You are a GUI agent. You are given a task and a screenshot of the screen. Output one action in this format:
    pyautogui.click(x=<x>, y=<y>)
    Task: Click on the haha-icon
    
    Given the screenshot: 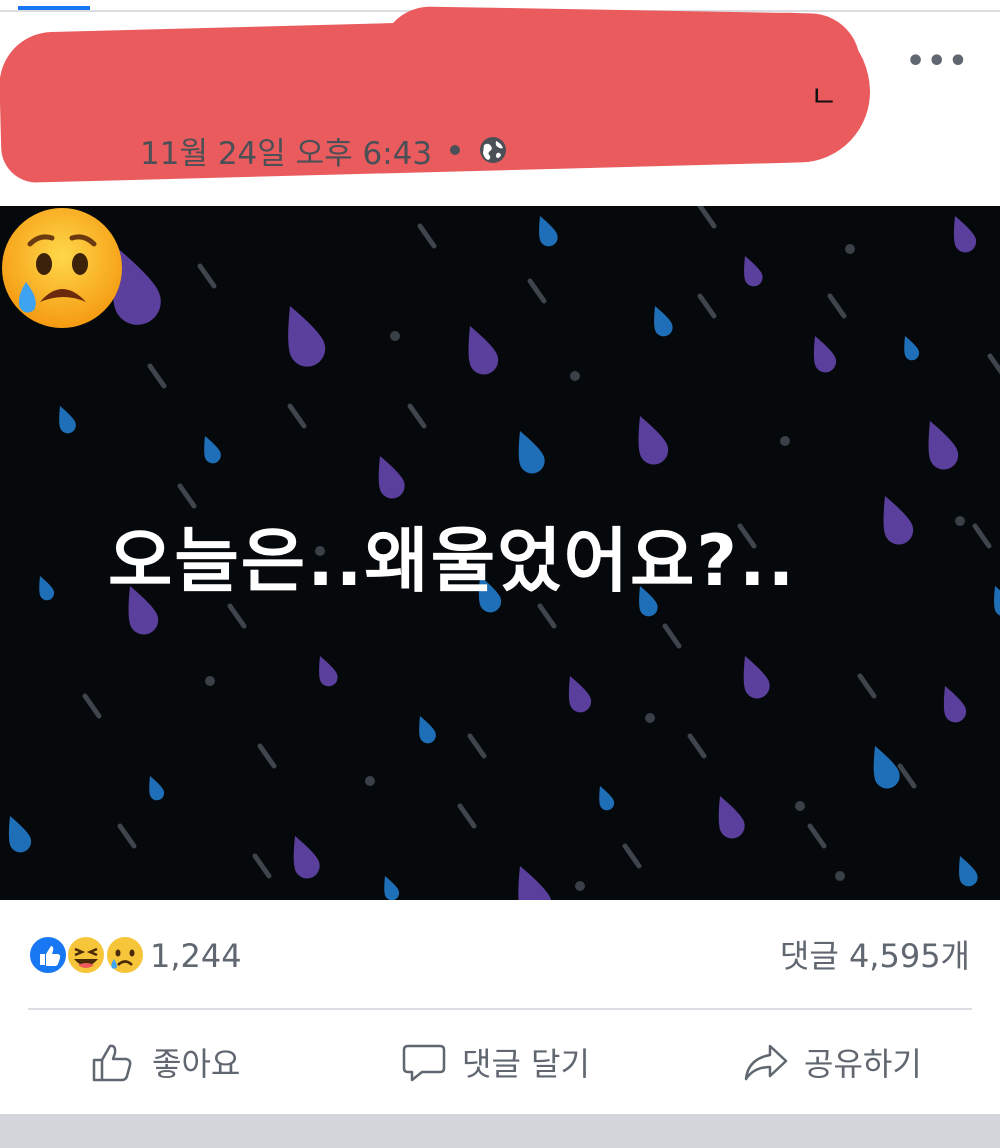 What is the action you would take?
    pyautogui.click(x=86, y=955)
    